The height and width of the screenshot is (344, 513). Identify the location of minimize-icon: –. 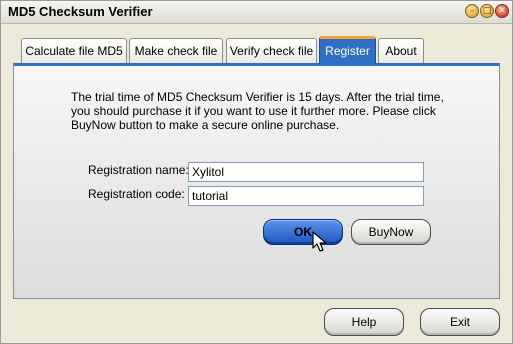
(472, 11).